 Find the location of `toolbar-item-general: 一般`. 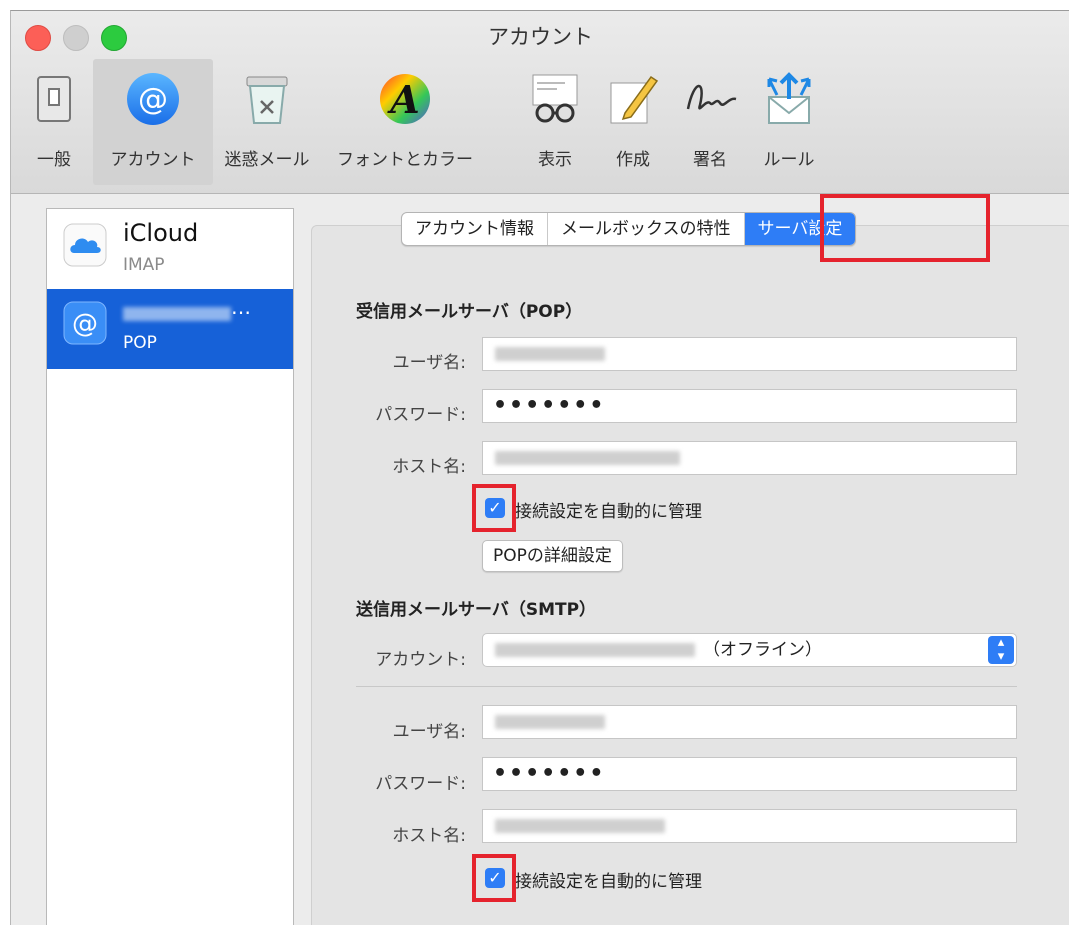

toolbar-item-general: 一般 is located at coordinates (54, 122).